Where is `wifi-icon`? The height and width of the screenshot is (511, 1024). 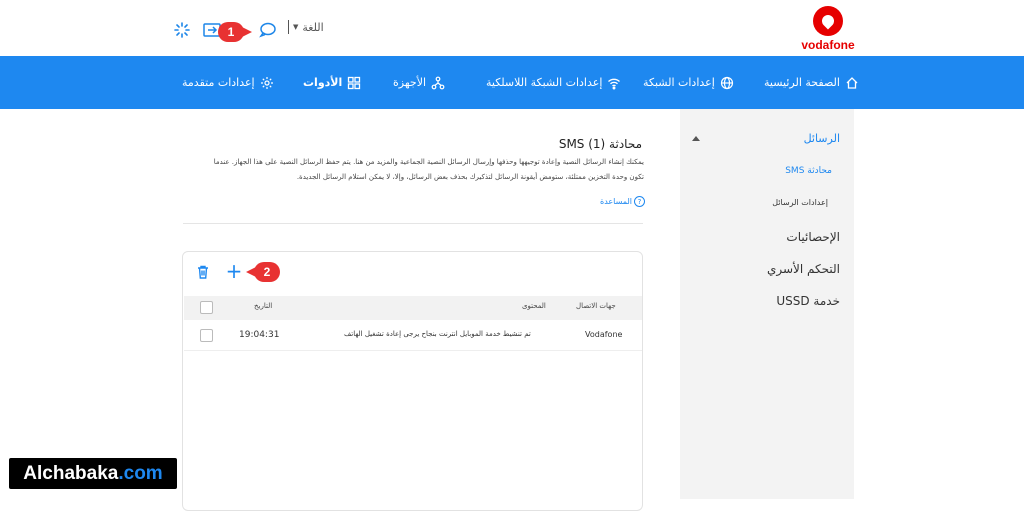 wifi-icon is located at coordinates (614, 83).